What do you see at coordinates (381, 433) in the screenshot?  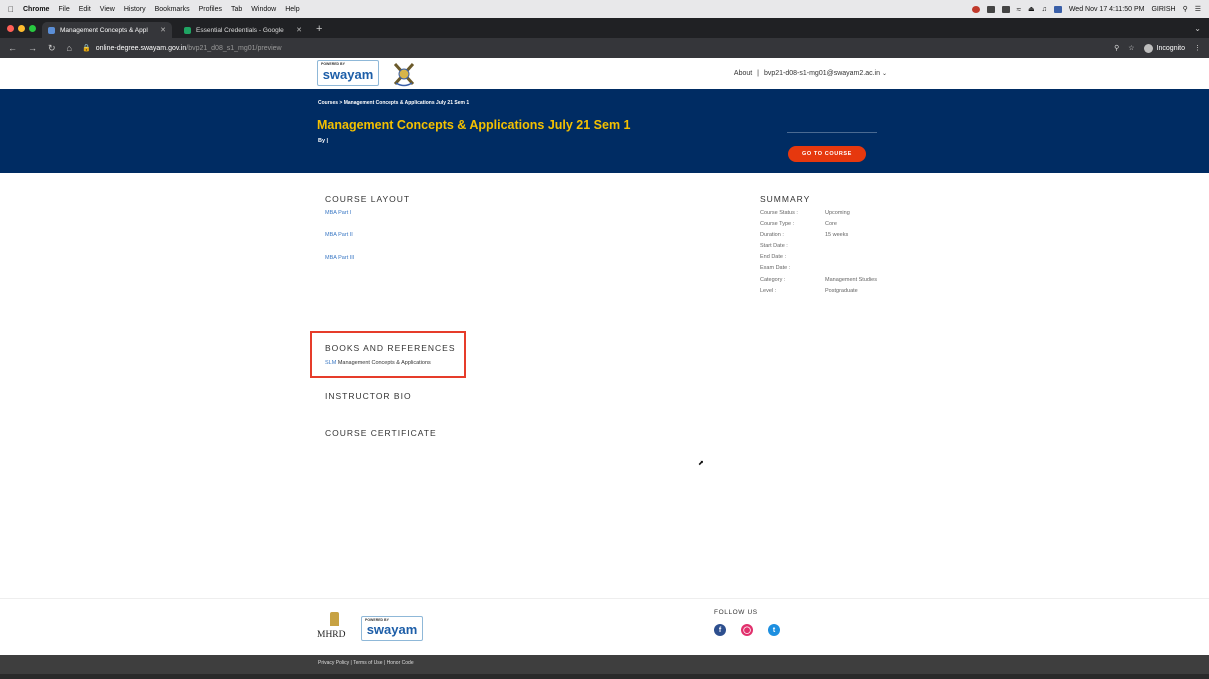 I see `course-certificate-heading: COURSE CERTIFICATE` at bounding box center [381, 433].